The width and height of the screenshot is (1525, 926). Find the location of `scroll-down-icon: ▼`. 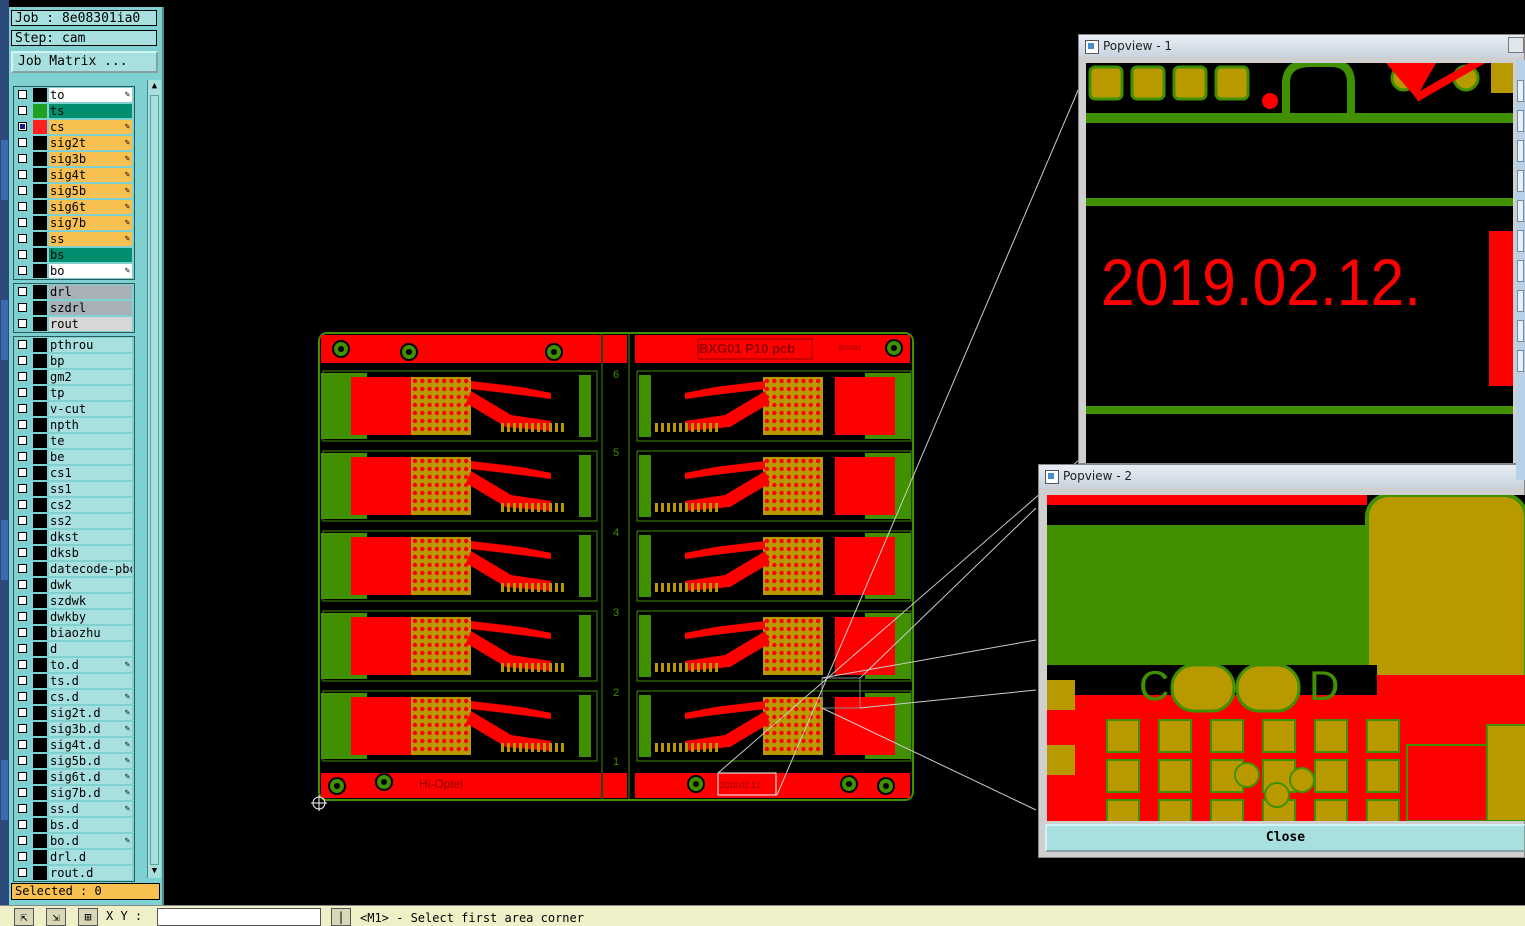

scroll-down-icon: ▼ is located at coordinates (154, 871).